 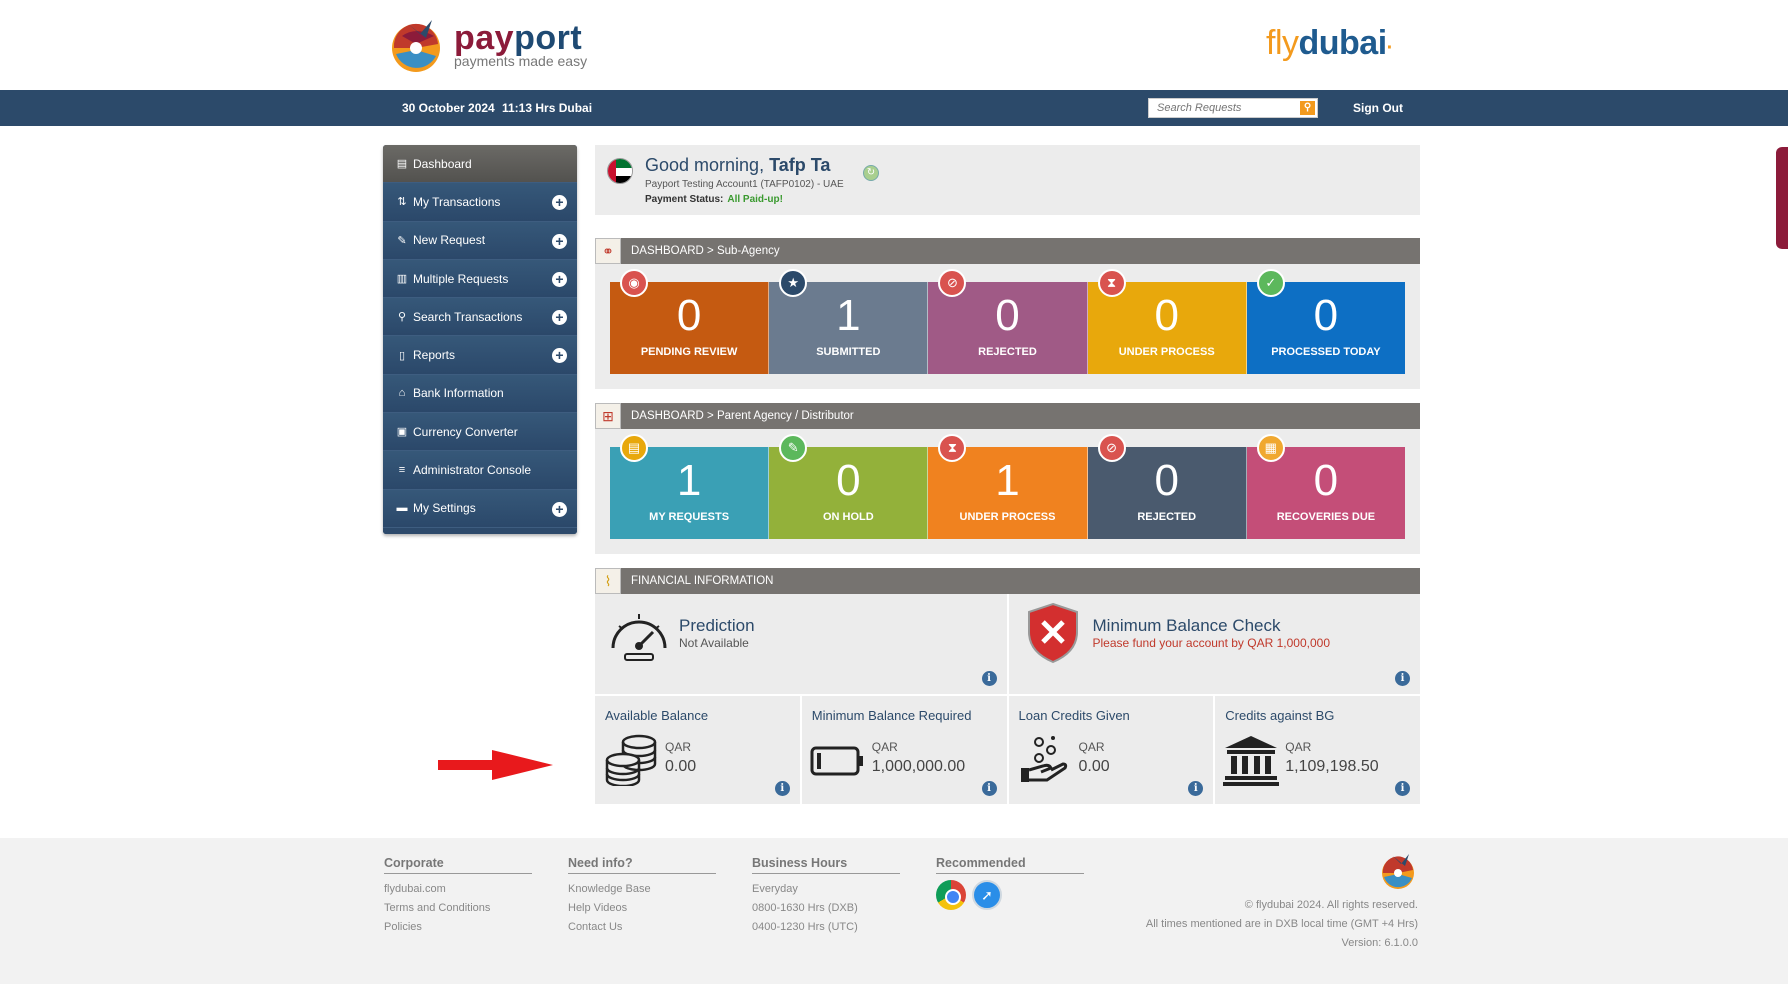 I want to click on refresh-icon: ↻, so click(x=871, y=173).